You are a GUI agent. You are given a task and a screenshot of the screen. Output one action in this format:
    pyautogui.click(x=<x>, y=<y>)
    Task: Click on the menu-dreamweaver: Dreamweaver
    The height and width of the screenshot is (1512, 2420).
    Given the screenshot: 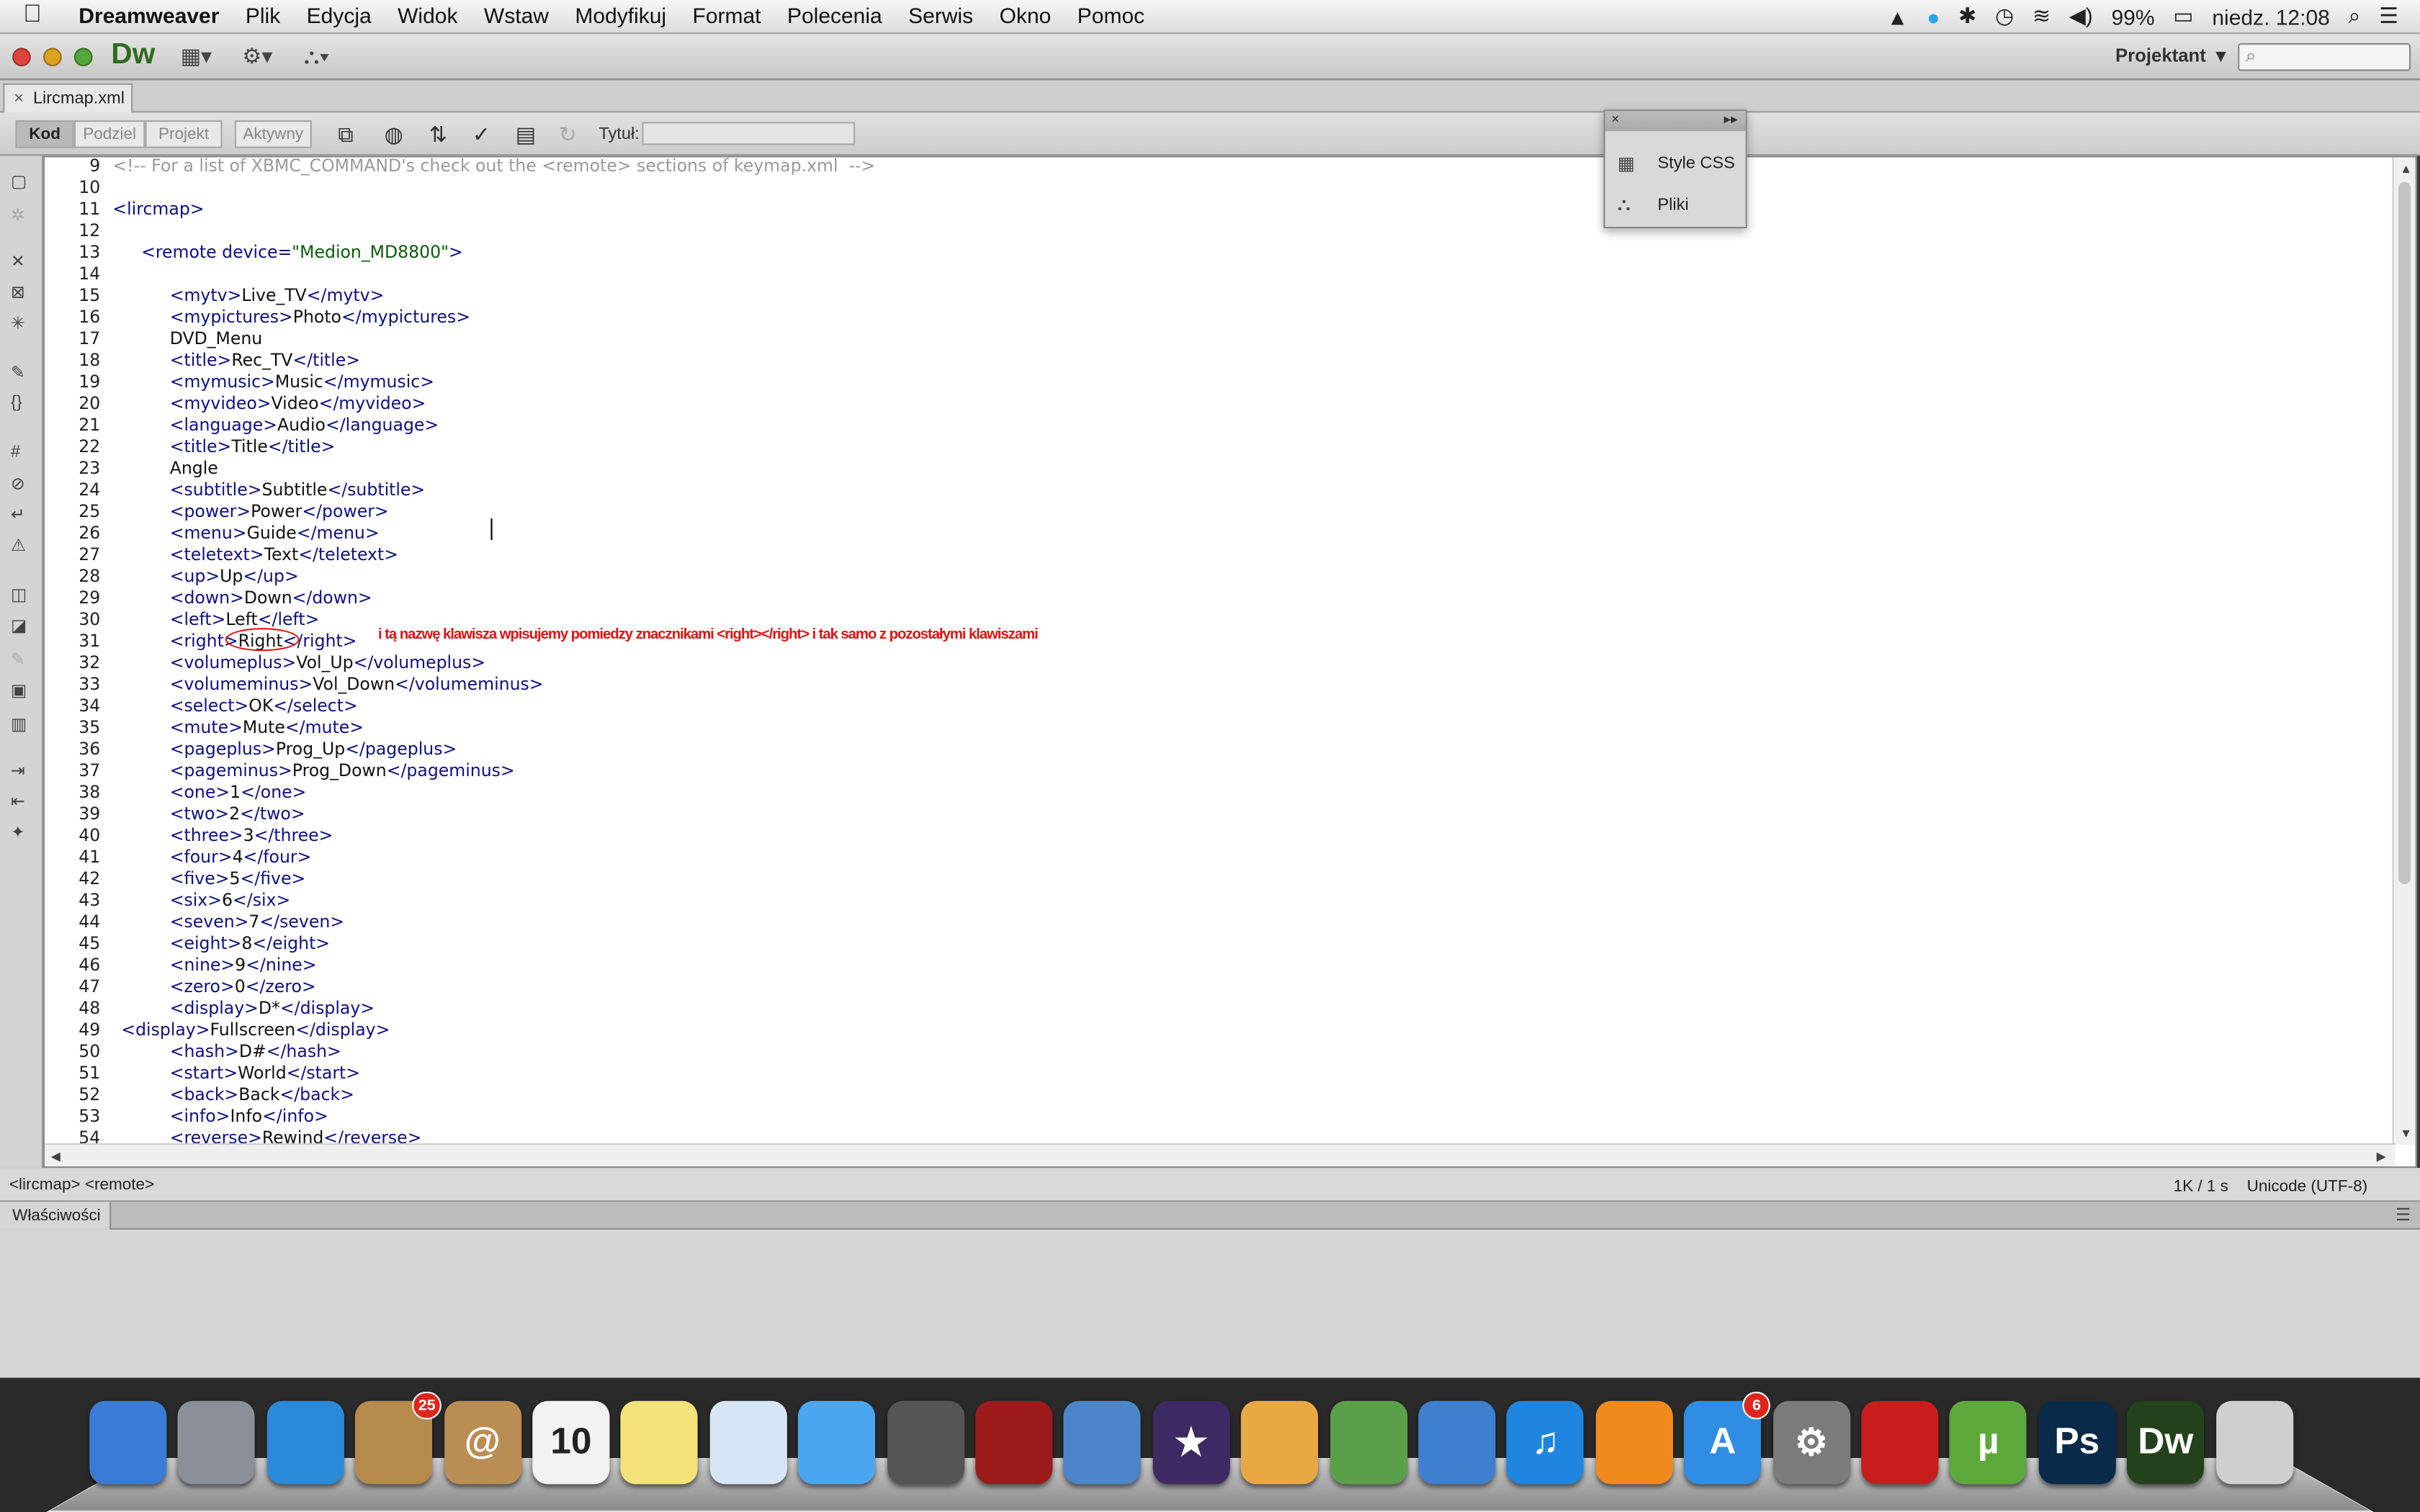 What is the action you would take?
    pyautogui.click(x=149, y=15)
    